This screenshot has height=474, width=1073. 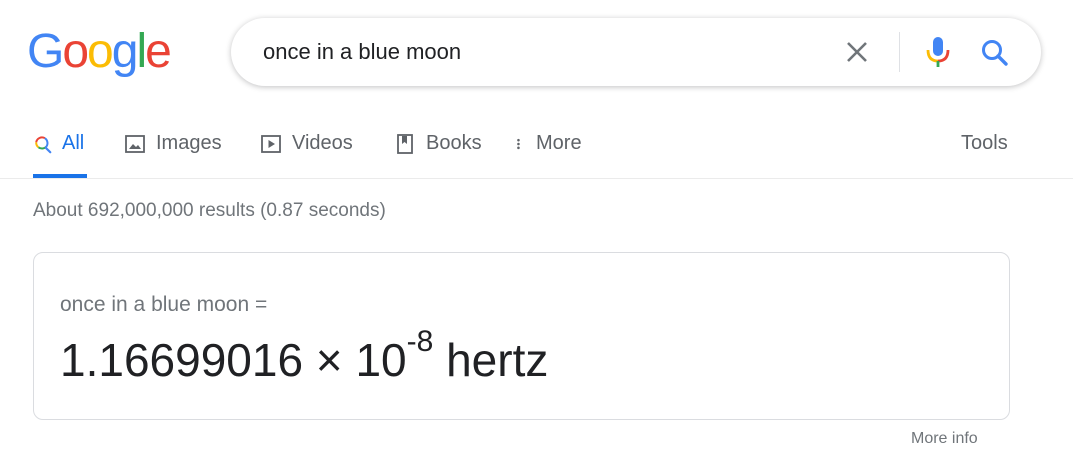 I want to click on clear-search-button, so click(x=857, y=52).